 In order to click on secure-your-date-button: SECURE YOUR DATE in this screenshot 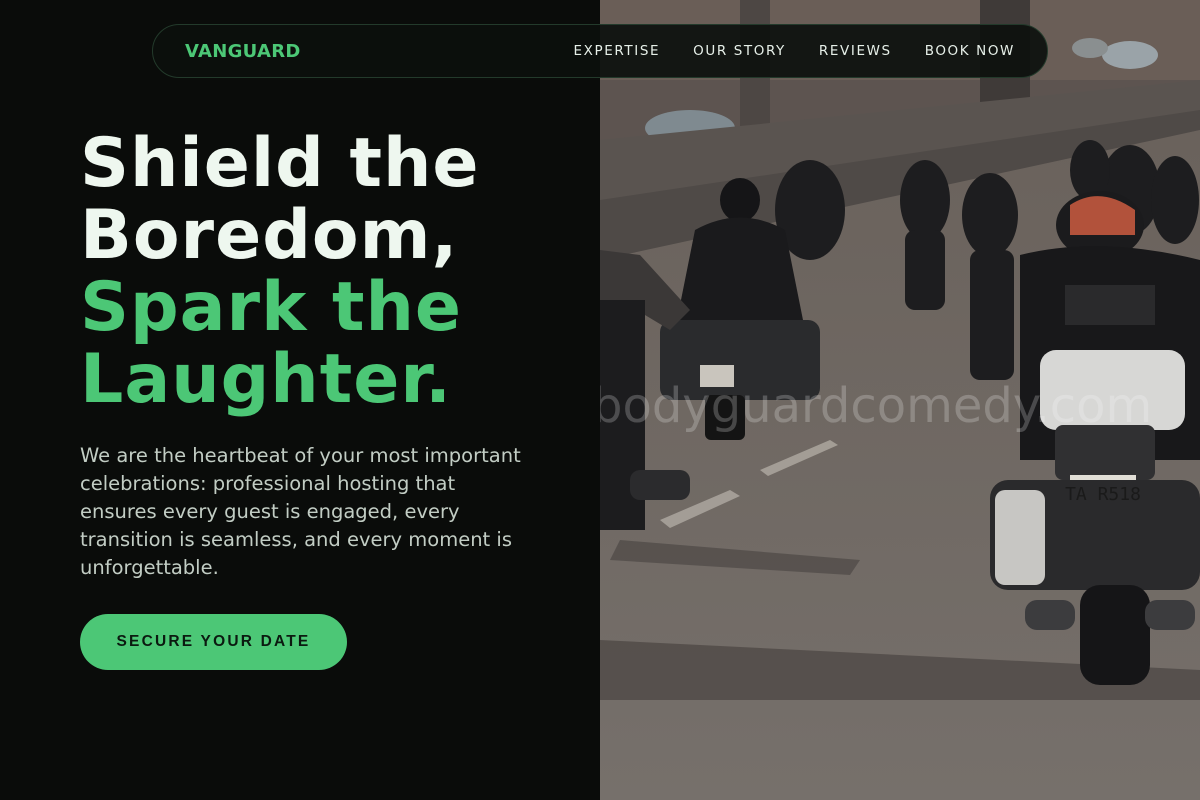, I will do `click(213, 642)`.